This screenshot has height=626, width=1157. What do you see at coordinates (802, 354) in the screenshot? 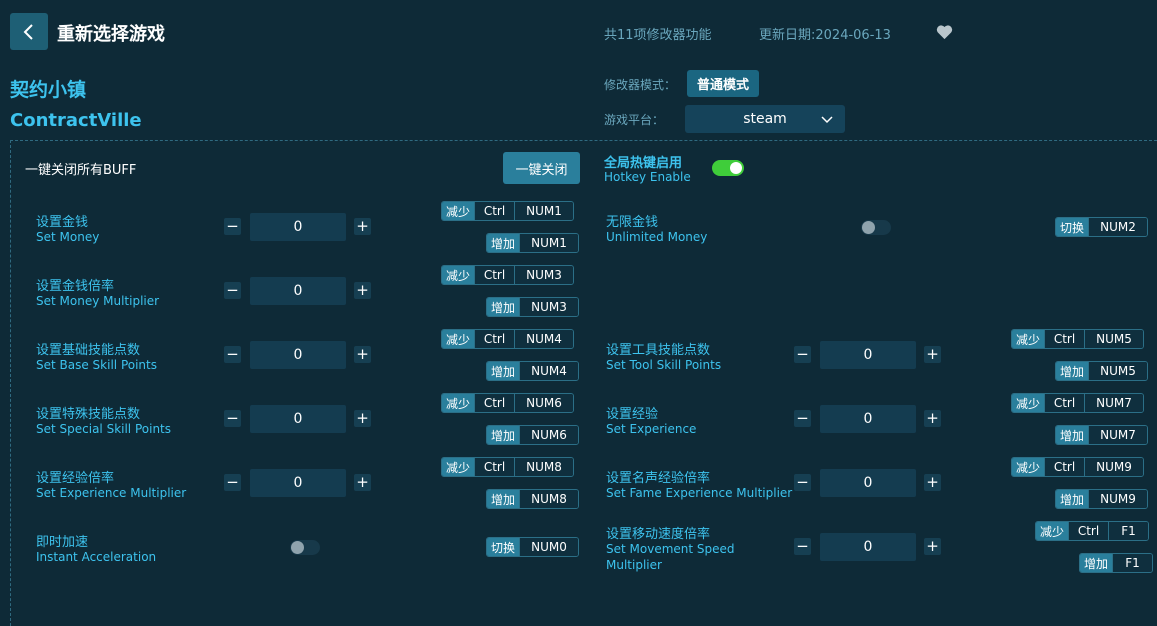
I see `tool-skill-minus-button: −` at bounding box center [802, 354].